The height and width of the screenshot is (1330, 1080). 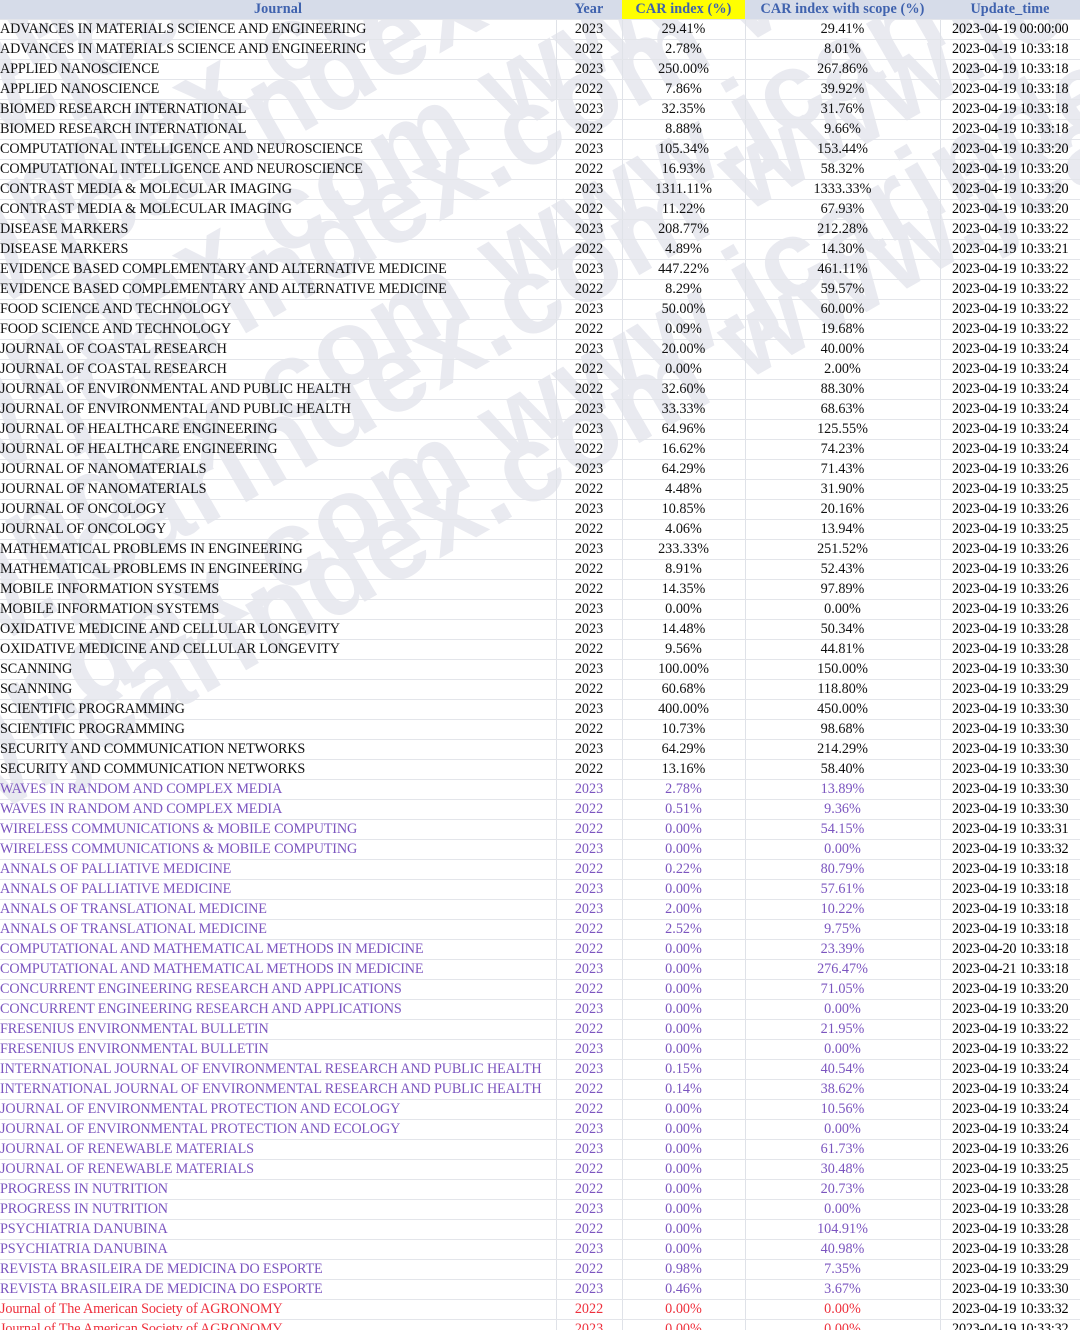 What do you see at coordinates (684, 309) in the screenshot?
I see `cell-car-index: 50.00%` at bounding box center [684, 309].